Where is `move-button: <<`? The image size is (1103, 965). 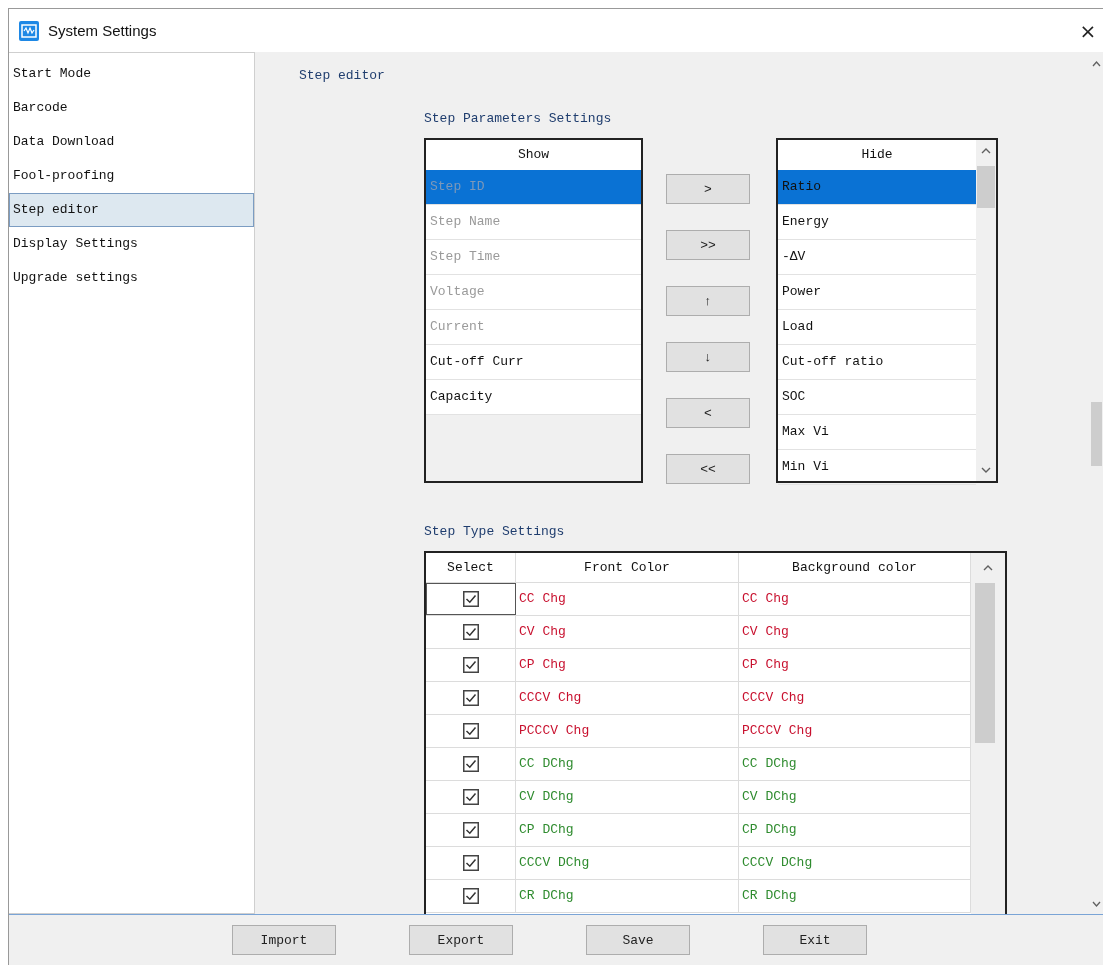
move-button: << is located at coordinates (708, 469).